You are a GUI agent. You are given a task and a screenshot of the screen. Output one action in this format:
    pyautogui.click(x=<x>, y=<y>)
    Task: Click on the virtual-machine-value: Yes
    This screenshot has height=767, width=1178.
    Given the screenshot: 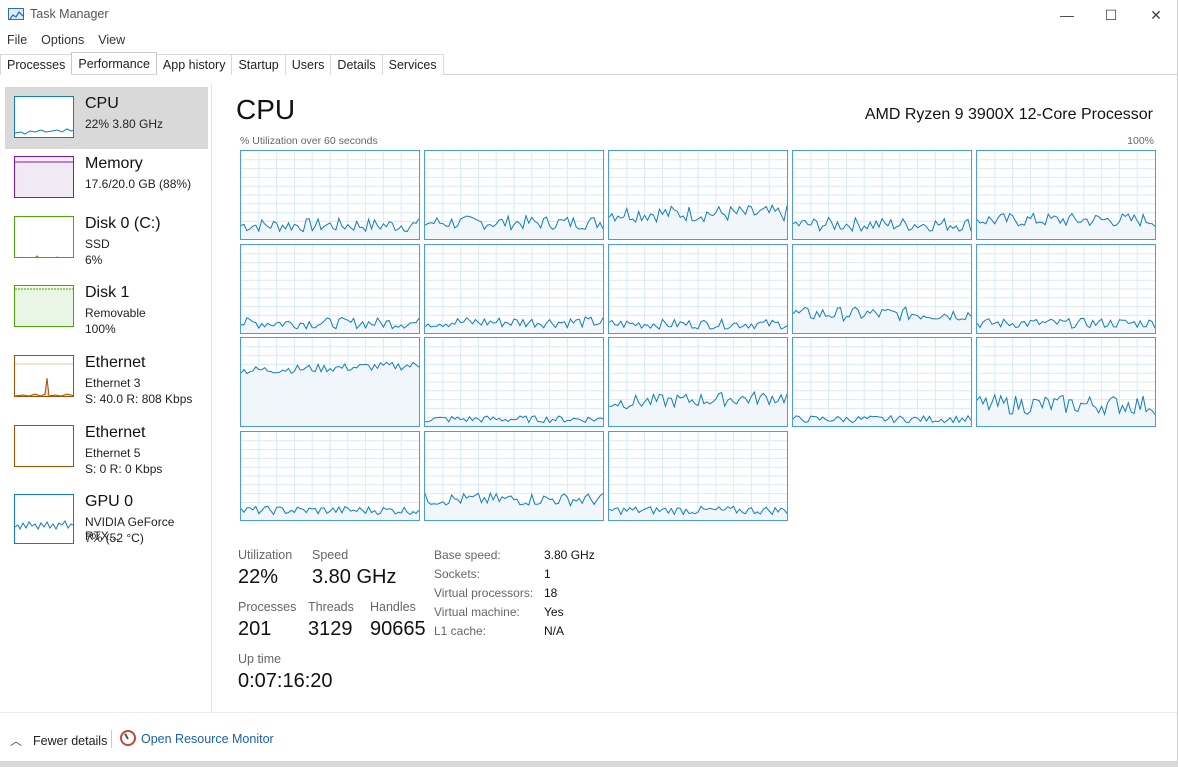 What is the action you would take?
    pyautogui.click(x=554, y=612)
    